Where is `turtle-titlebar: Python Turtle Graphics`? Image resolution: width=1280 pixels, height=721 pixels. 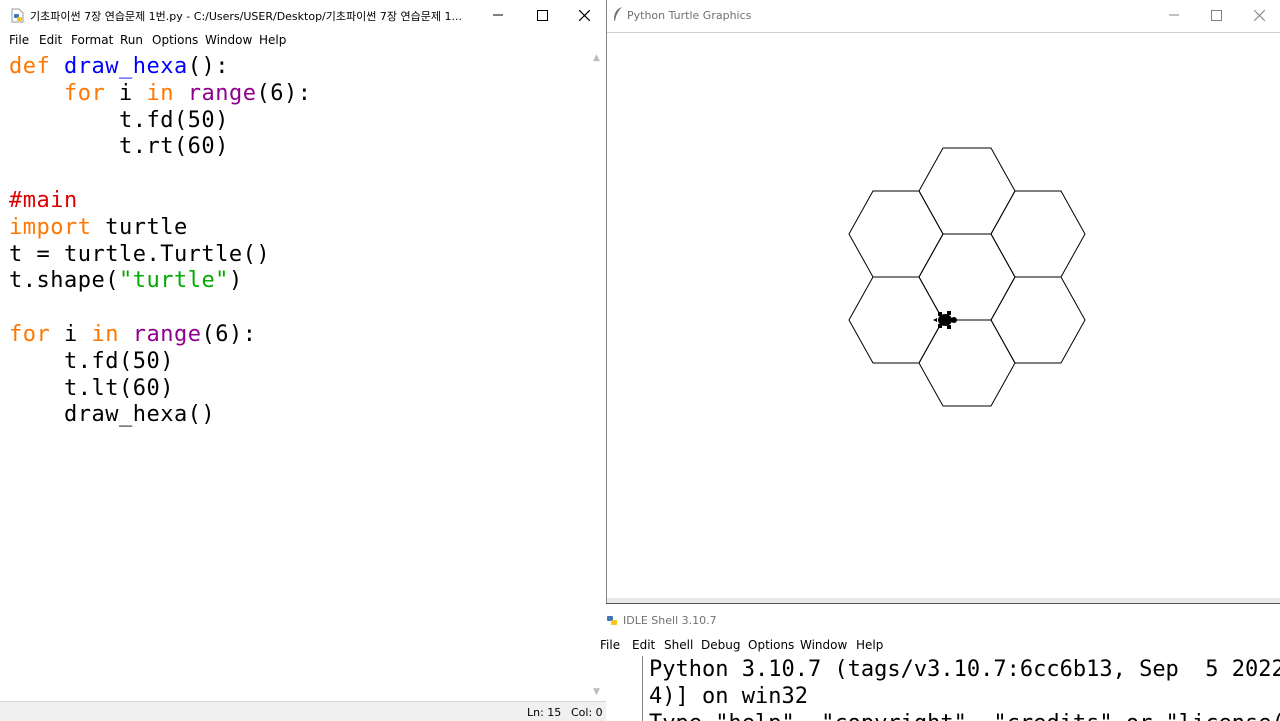
turtle-titlebar: Python Turtle Graphics is located at coordinates (943, 16).